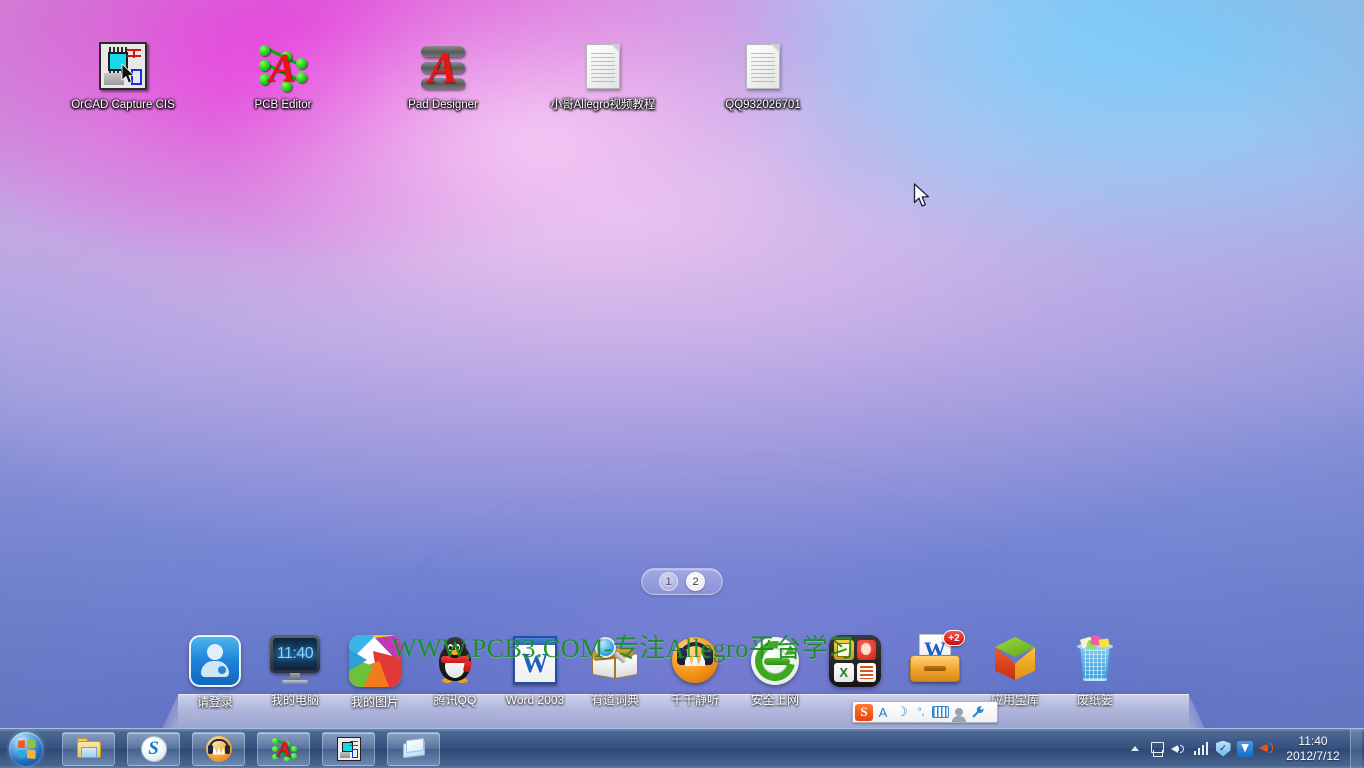  What do you see at coordinates (954, 638) in the screenshot?
I see `notification-badge: +2` at bounding box center [954, 638].